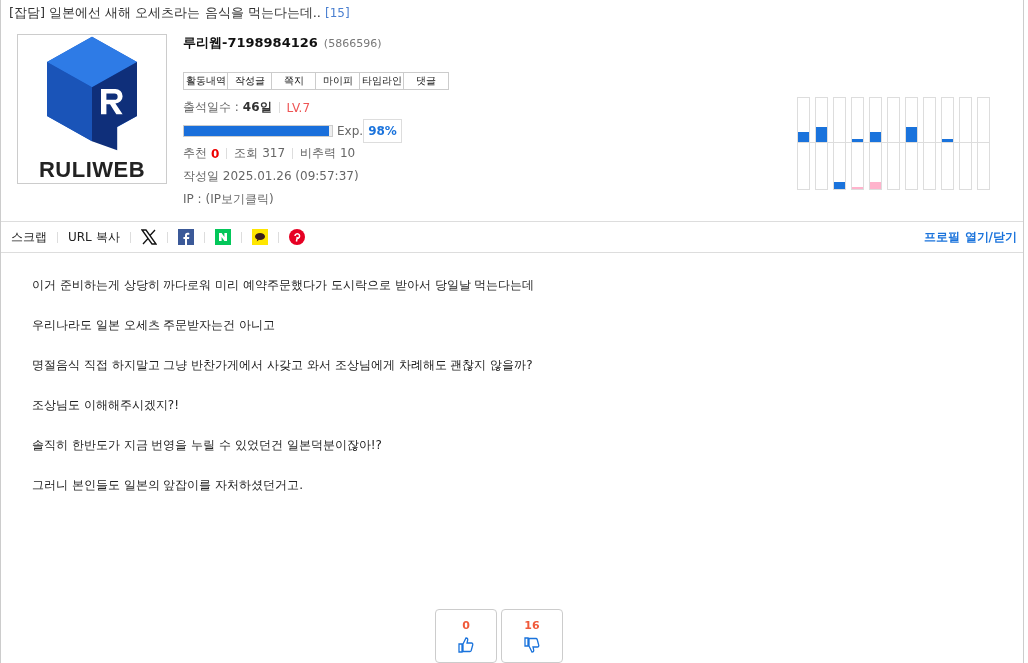 The height and width of the screenshot is (663, 1028). I want to click on nickname: 루리웹-7198984126, so click(250, 43).